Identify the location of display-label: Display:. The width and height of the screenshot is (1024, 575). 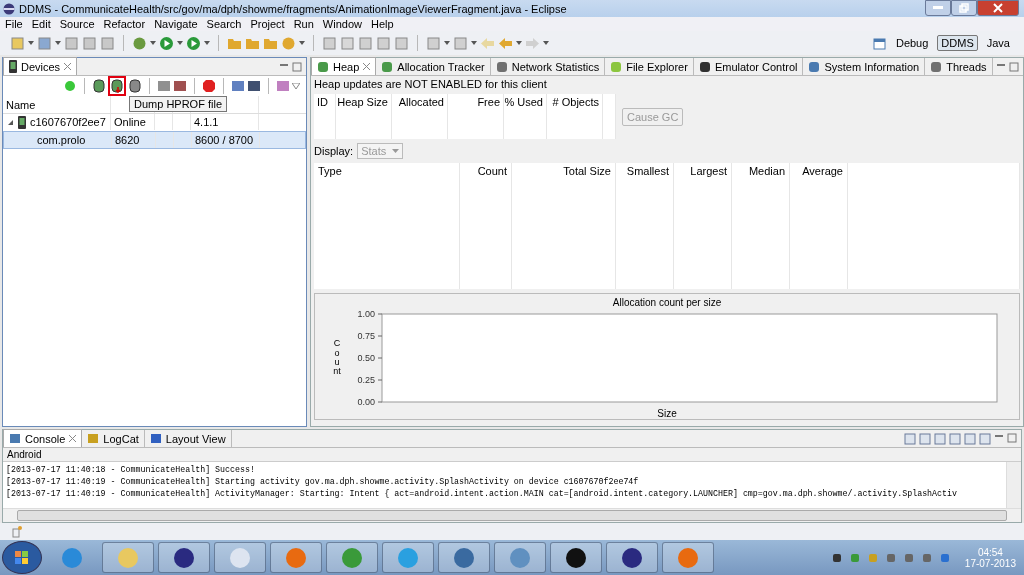
(334, 151).